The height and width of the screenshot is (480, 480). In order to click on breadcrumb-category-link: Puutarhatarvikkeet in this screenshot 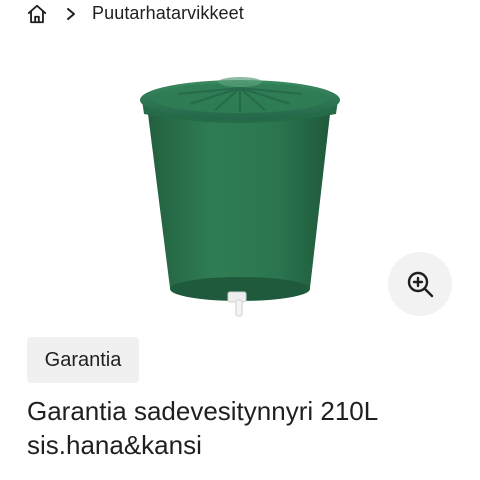, I will do `click(168, 13)`.